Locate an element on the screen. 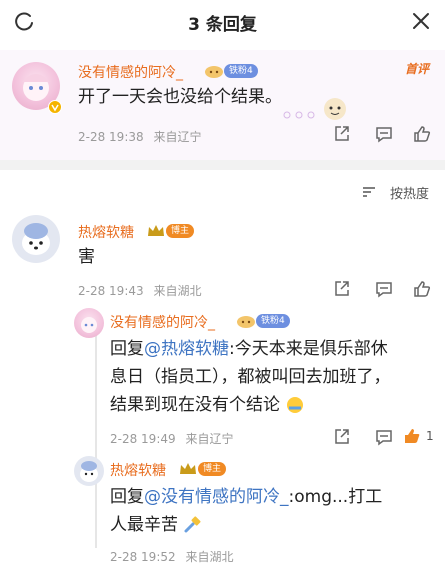 The height and width of the screenshot is (570, 445). avatar-art-icon is located at coordinates (89, 325).